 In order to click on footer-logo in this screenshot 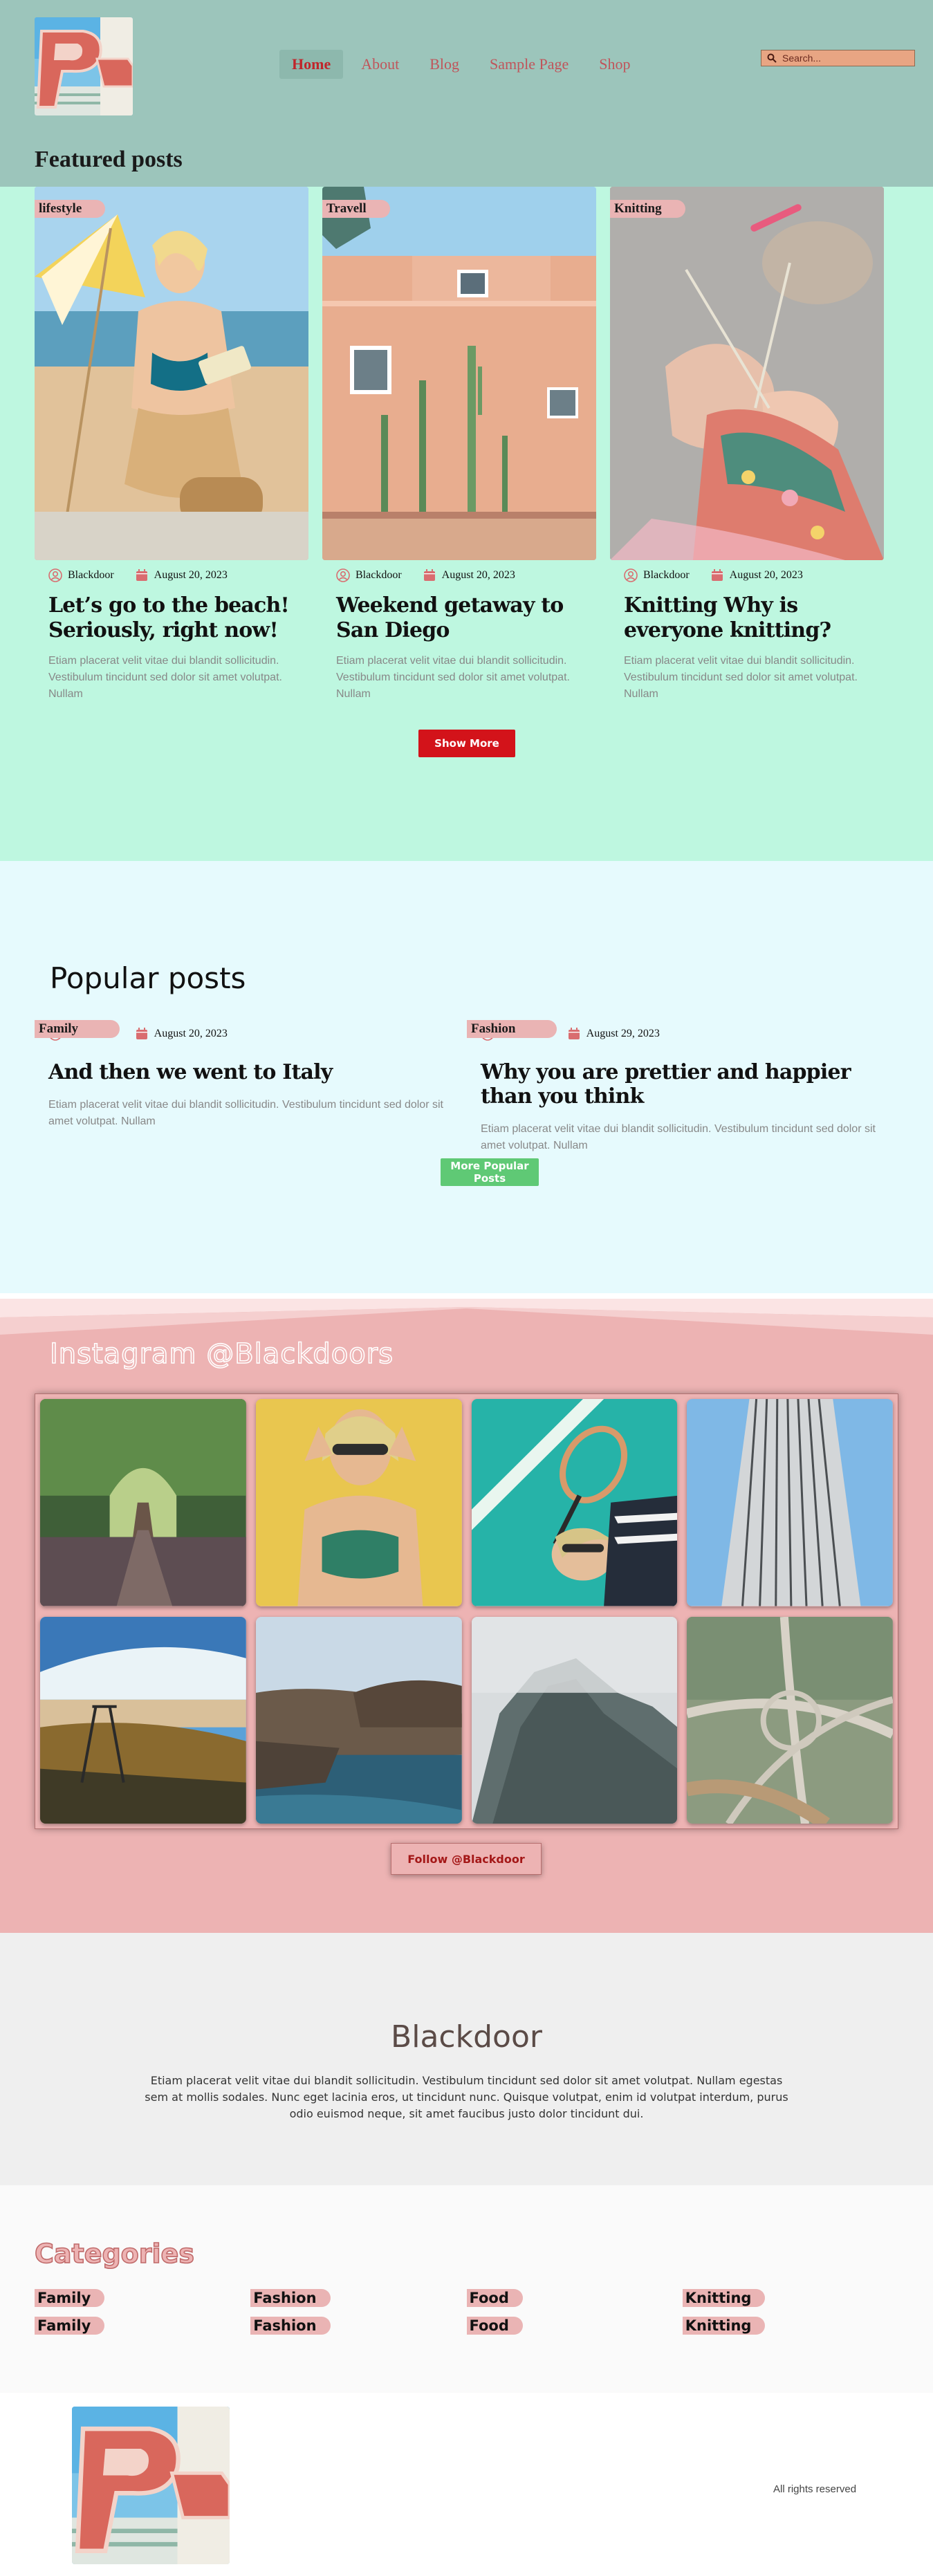, I will do `click(151, 2486)`.